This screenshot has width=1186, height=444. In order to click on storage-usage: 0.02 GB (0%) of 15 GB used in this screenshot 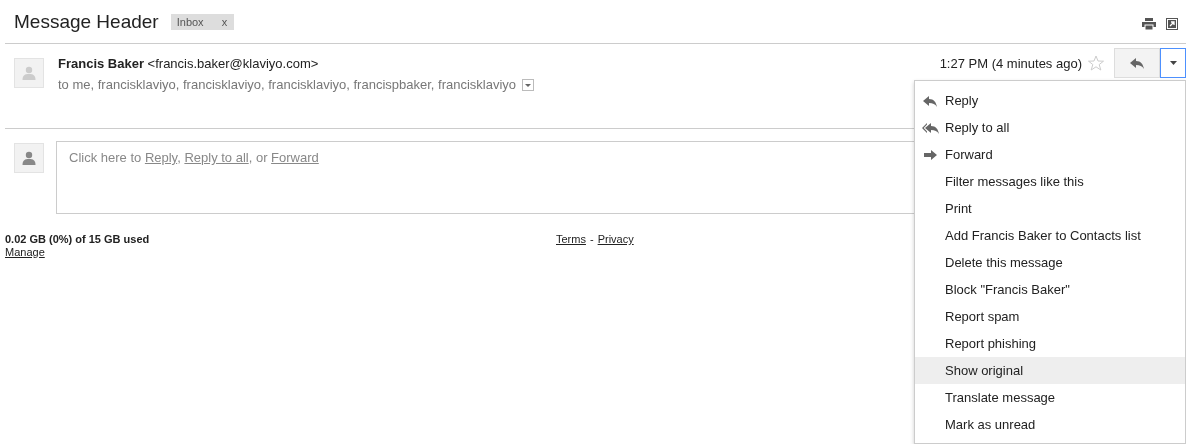, I will do `click(78, 239)`.